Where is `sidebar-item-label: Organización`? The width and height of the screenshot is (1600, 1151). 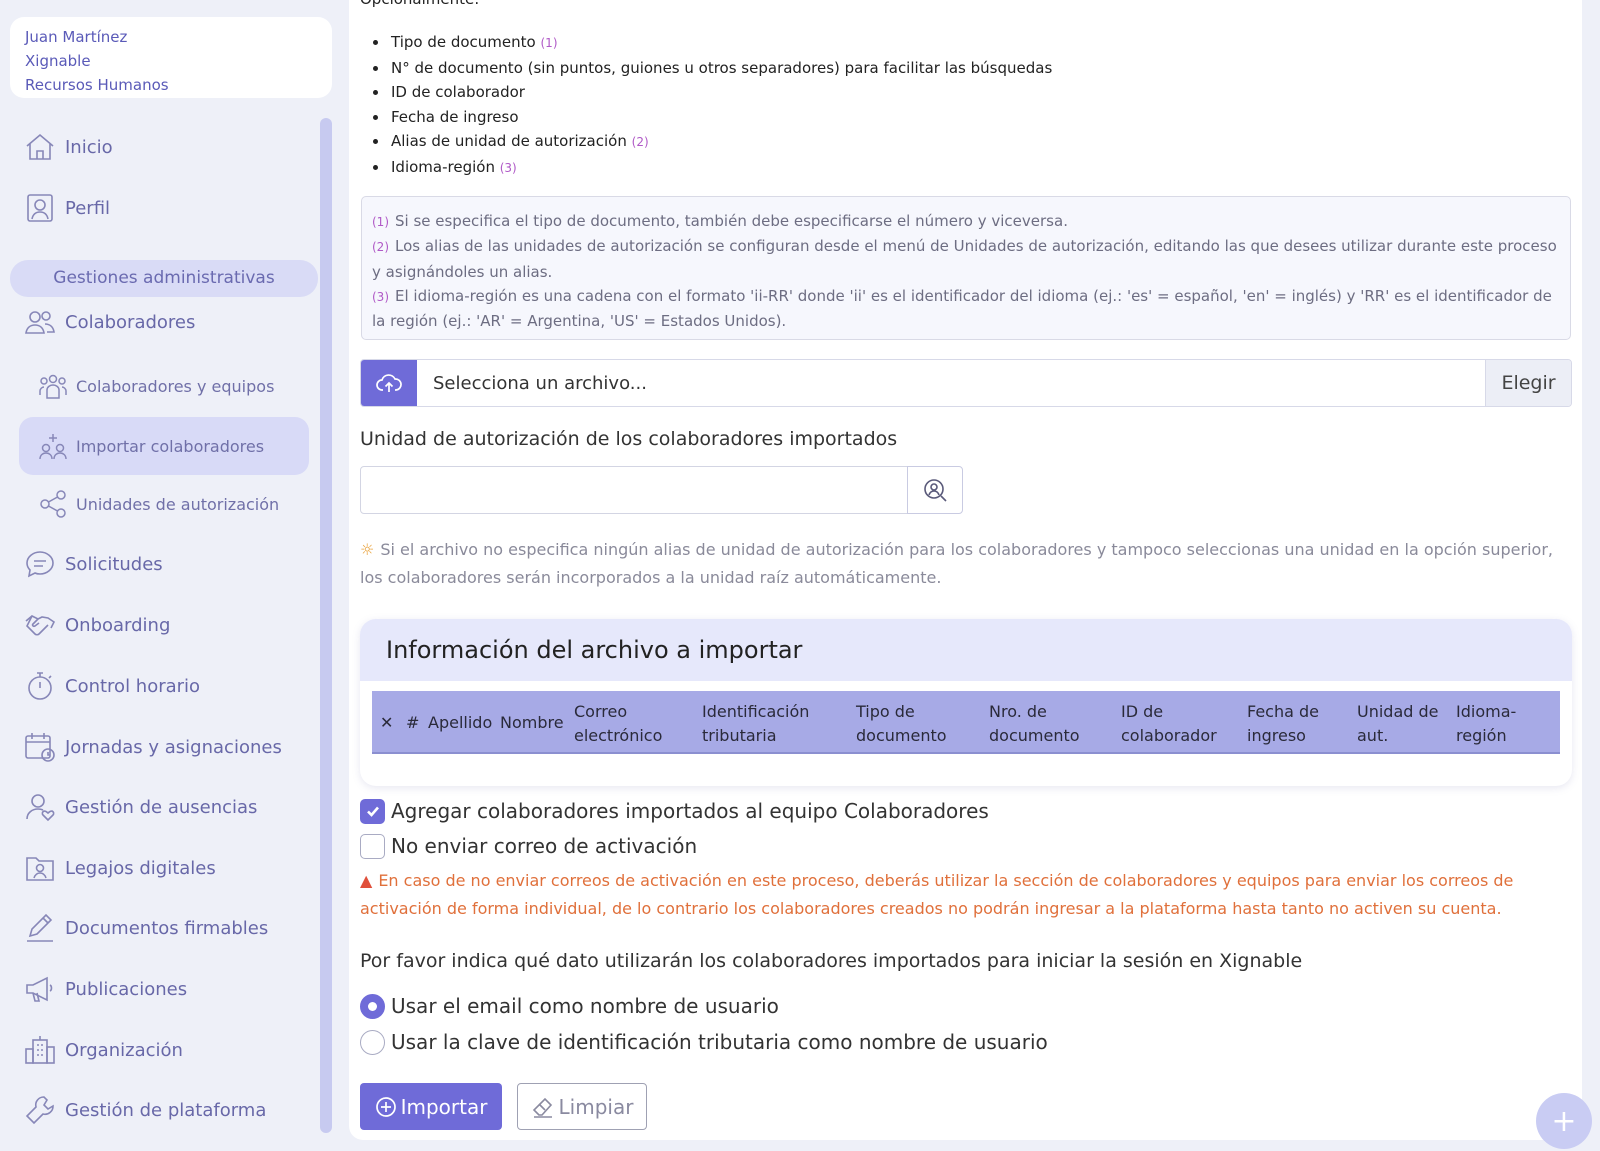
sidebar-item-label: Organización is located at coordinates (124, 1050).